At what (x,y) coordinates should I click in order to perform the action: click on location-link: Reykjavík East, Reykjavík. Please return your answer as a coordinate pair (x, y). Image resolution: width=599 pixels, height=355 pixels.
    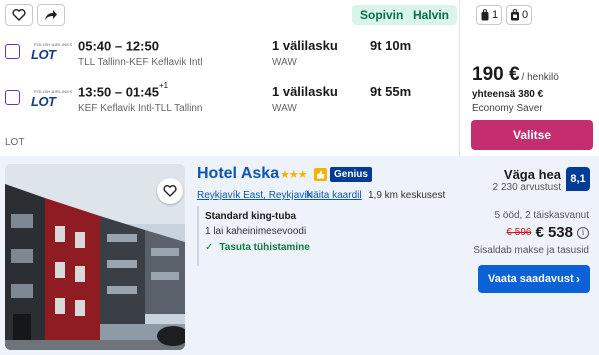
    Looking at the image, I should click on (254, 195).